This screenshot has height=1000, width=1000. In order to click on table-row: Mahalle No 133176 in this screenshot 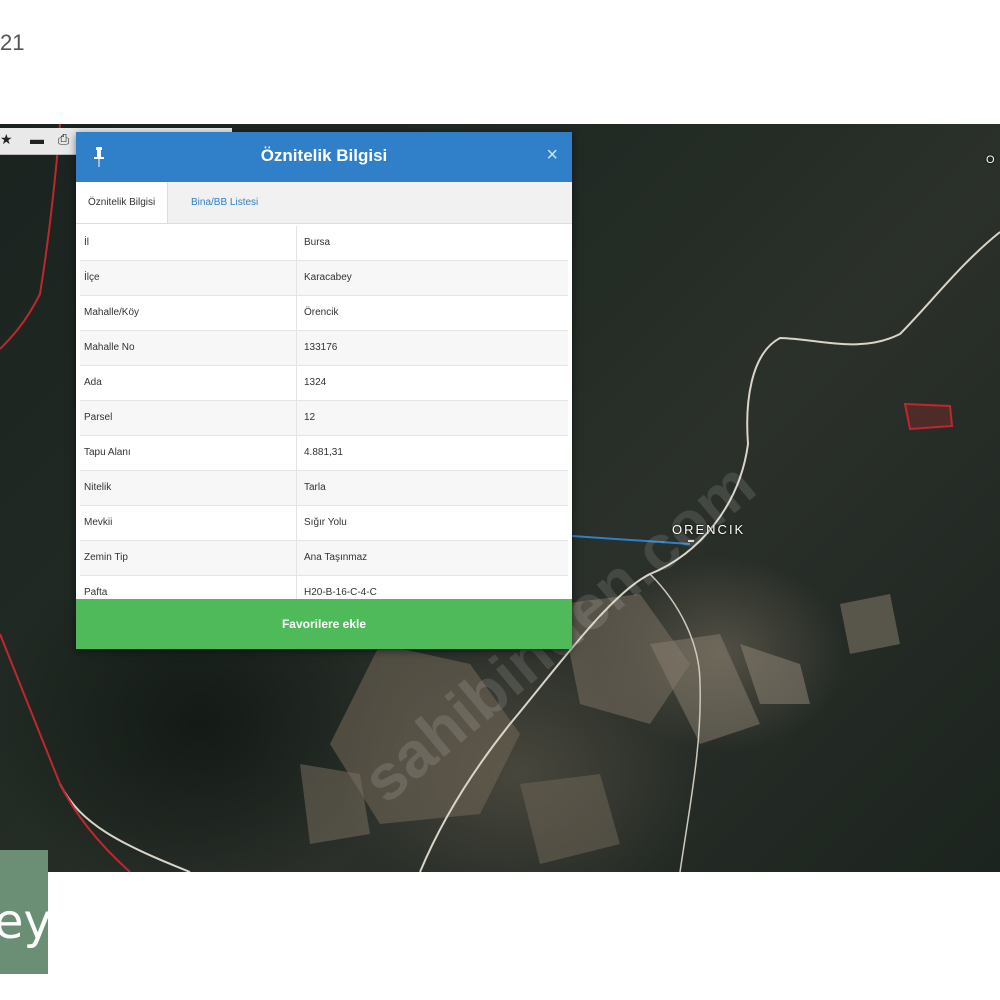, I will do `click(324, 348)`.